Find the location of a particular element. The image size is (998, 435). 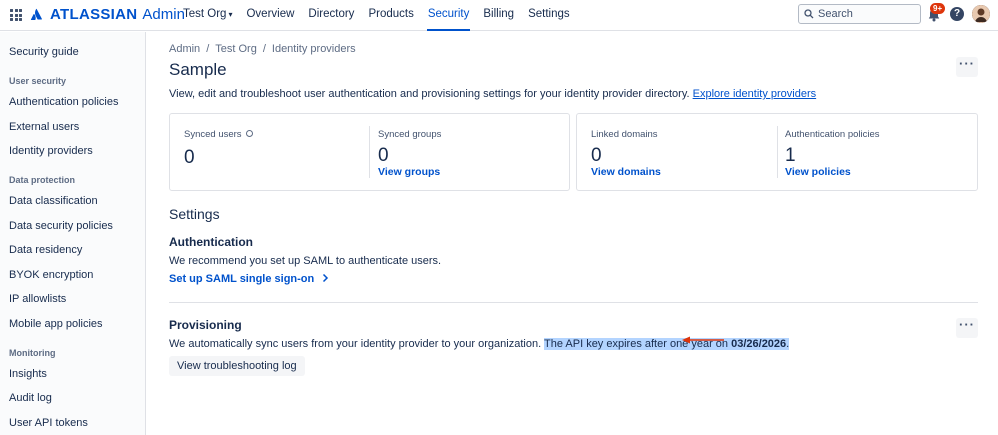

search-box is located at coordinates (859, 14).